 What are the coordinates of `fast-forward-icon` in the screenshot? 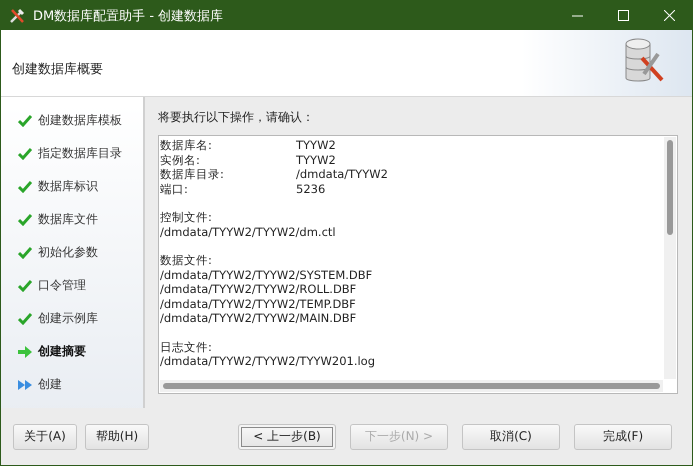 It's located at (25, 384).